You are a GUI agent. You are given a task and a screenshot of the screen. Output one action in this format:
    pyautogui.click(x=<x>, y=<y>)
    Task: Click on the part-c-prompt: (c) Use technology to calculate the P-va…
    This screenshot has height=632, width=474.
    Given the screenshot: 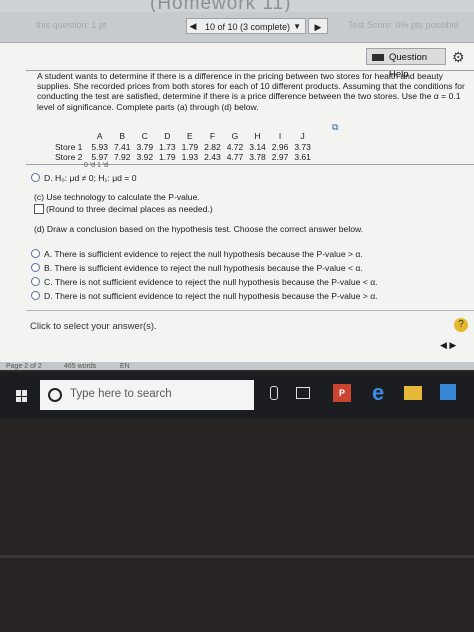 What is the action you would take?
    pyautogui.click(x=117, y=197)
    